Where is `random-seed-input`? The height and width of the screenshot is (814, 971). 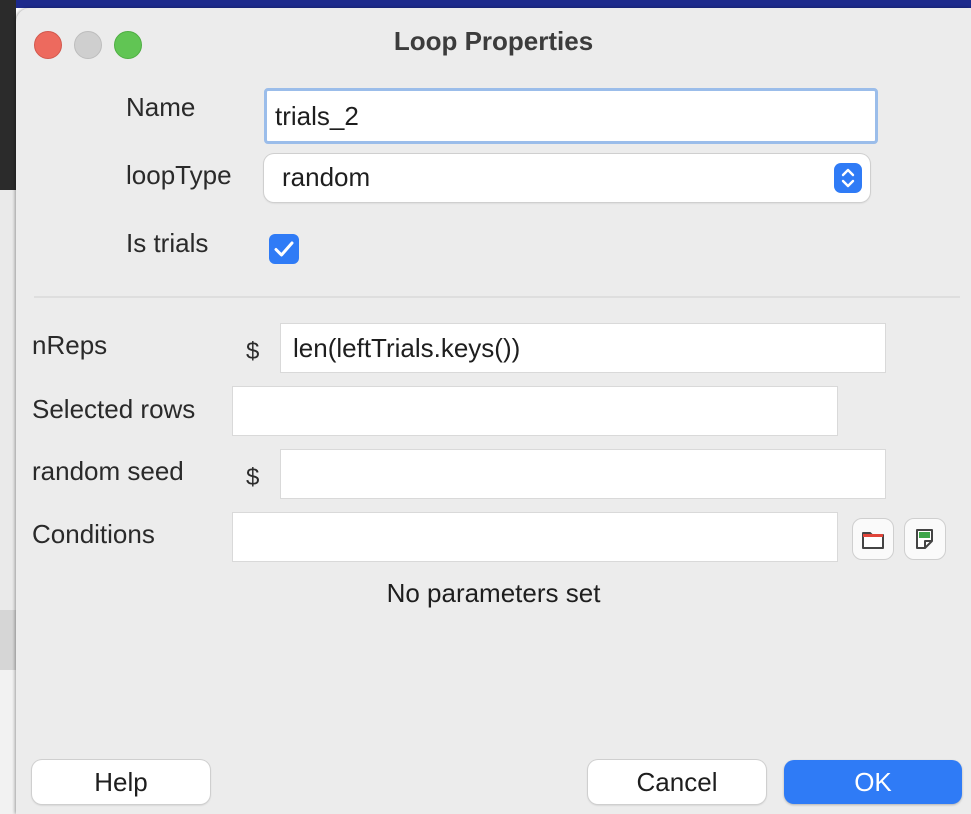
random-seed-input is located at coordinates (583, 474).